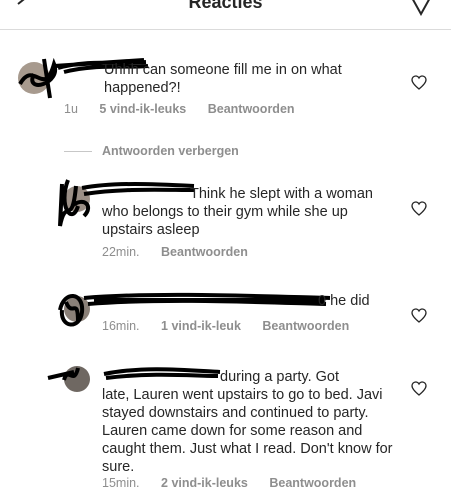 The width and height of the screenshot is (451, 500). What do you see at coordinates (421, 8) in the screenshot?
I see `paper-plane-icon` at bounding box center [421, 8].